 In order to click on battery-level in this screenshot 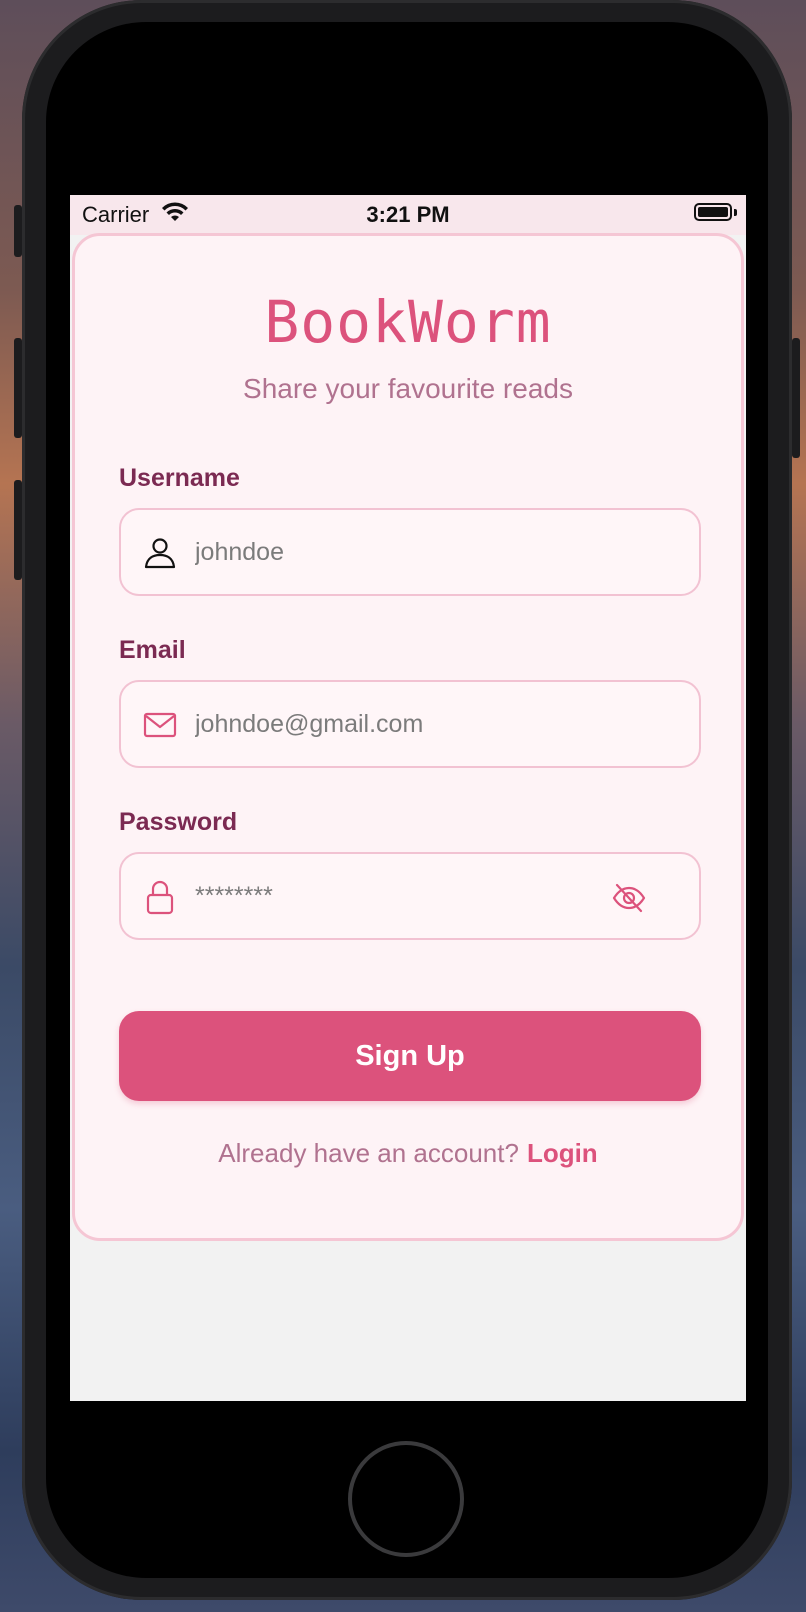, I will do `click(713, 212)`.